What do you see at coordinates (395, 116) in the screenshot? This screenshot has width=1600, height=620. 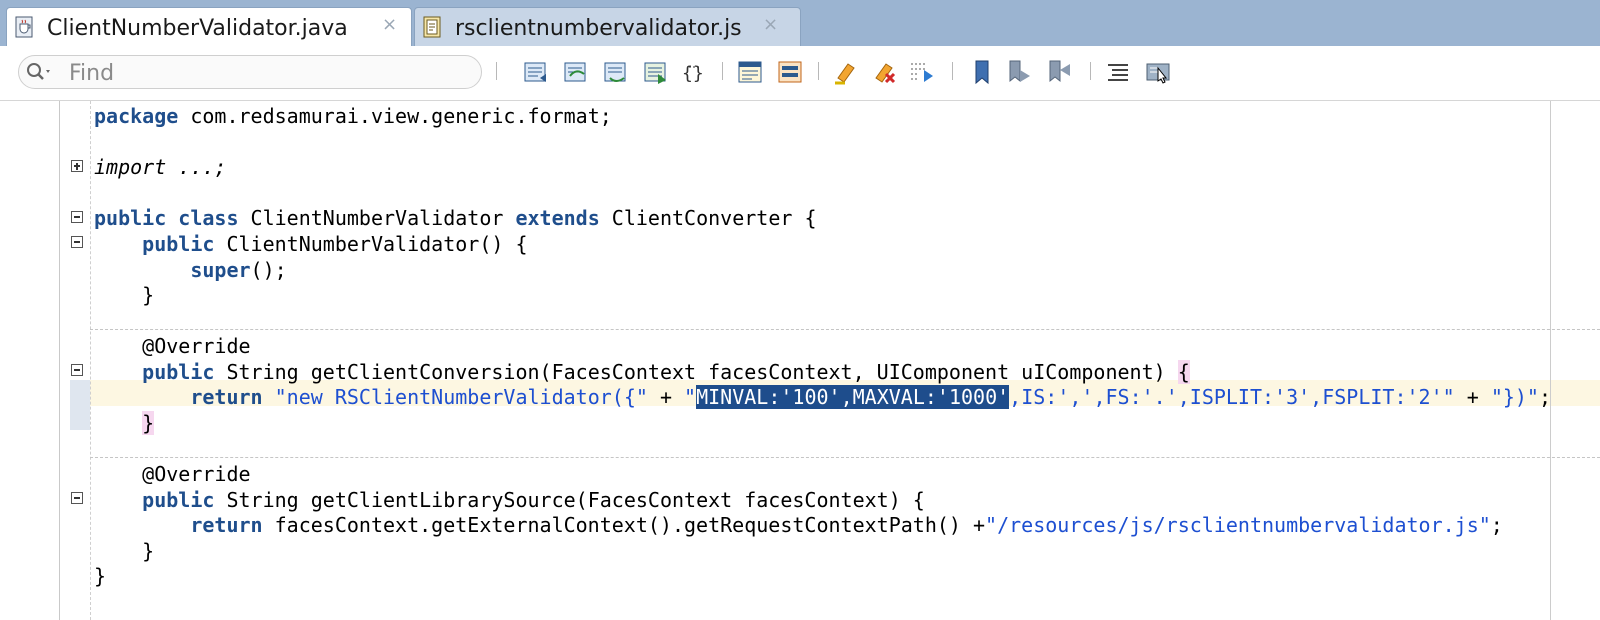 I see `code-text: com.redsamurai.view.generic.format;` at bounding box center [395, 116].